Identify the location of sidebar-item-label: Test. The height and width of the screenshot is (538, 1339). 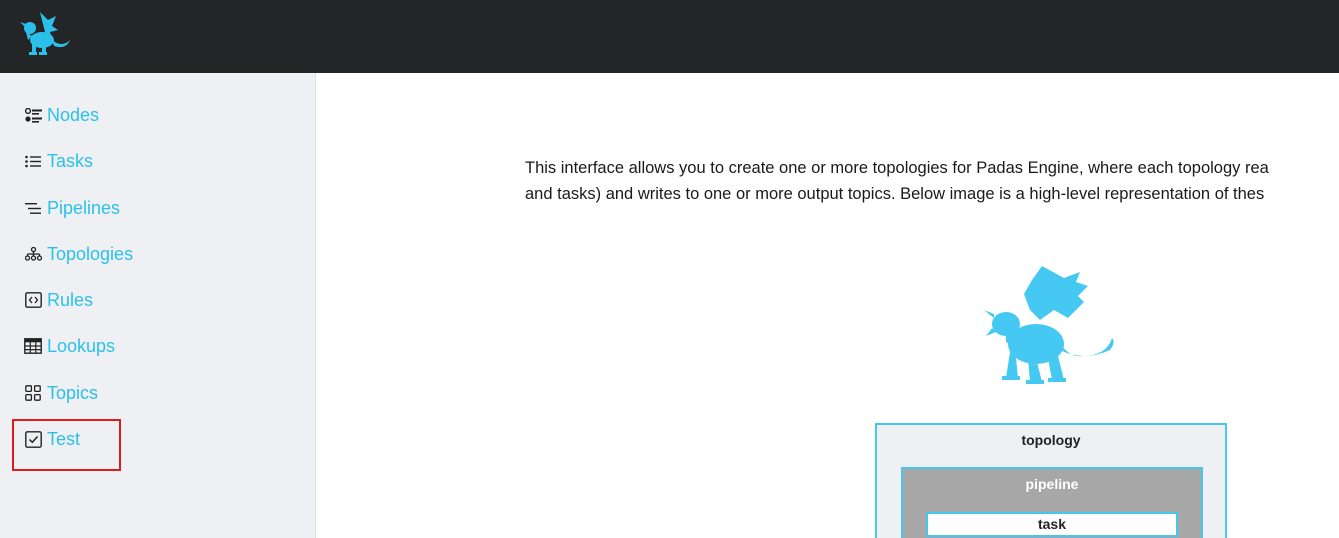
(64, 438).